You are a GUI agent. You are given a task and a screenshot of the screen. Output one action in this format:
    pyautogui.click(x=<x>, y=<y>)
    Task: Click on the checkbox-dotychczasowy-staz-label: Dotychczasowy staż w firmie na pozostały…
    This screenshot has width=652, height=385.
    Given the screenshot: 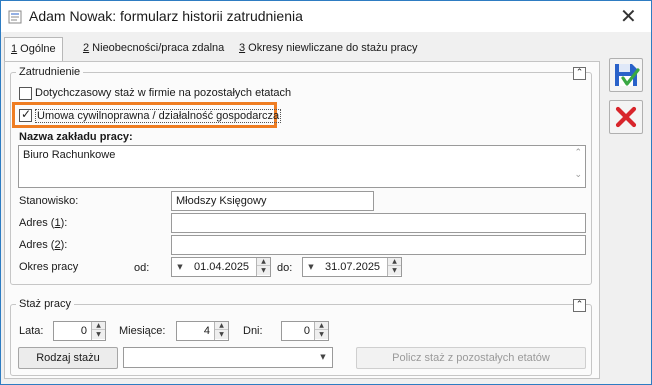 What is the action you would take?
    pyautogui.click(x=163, y=93)
    